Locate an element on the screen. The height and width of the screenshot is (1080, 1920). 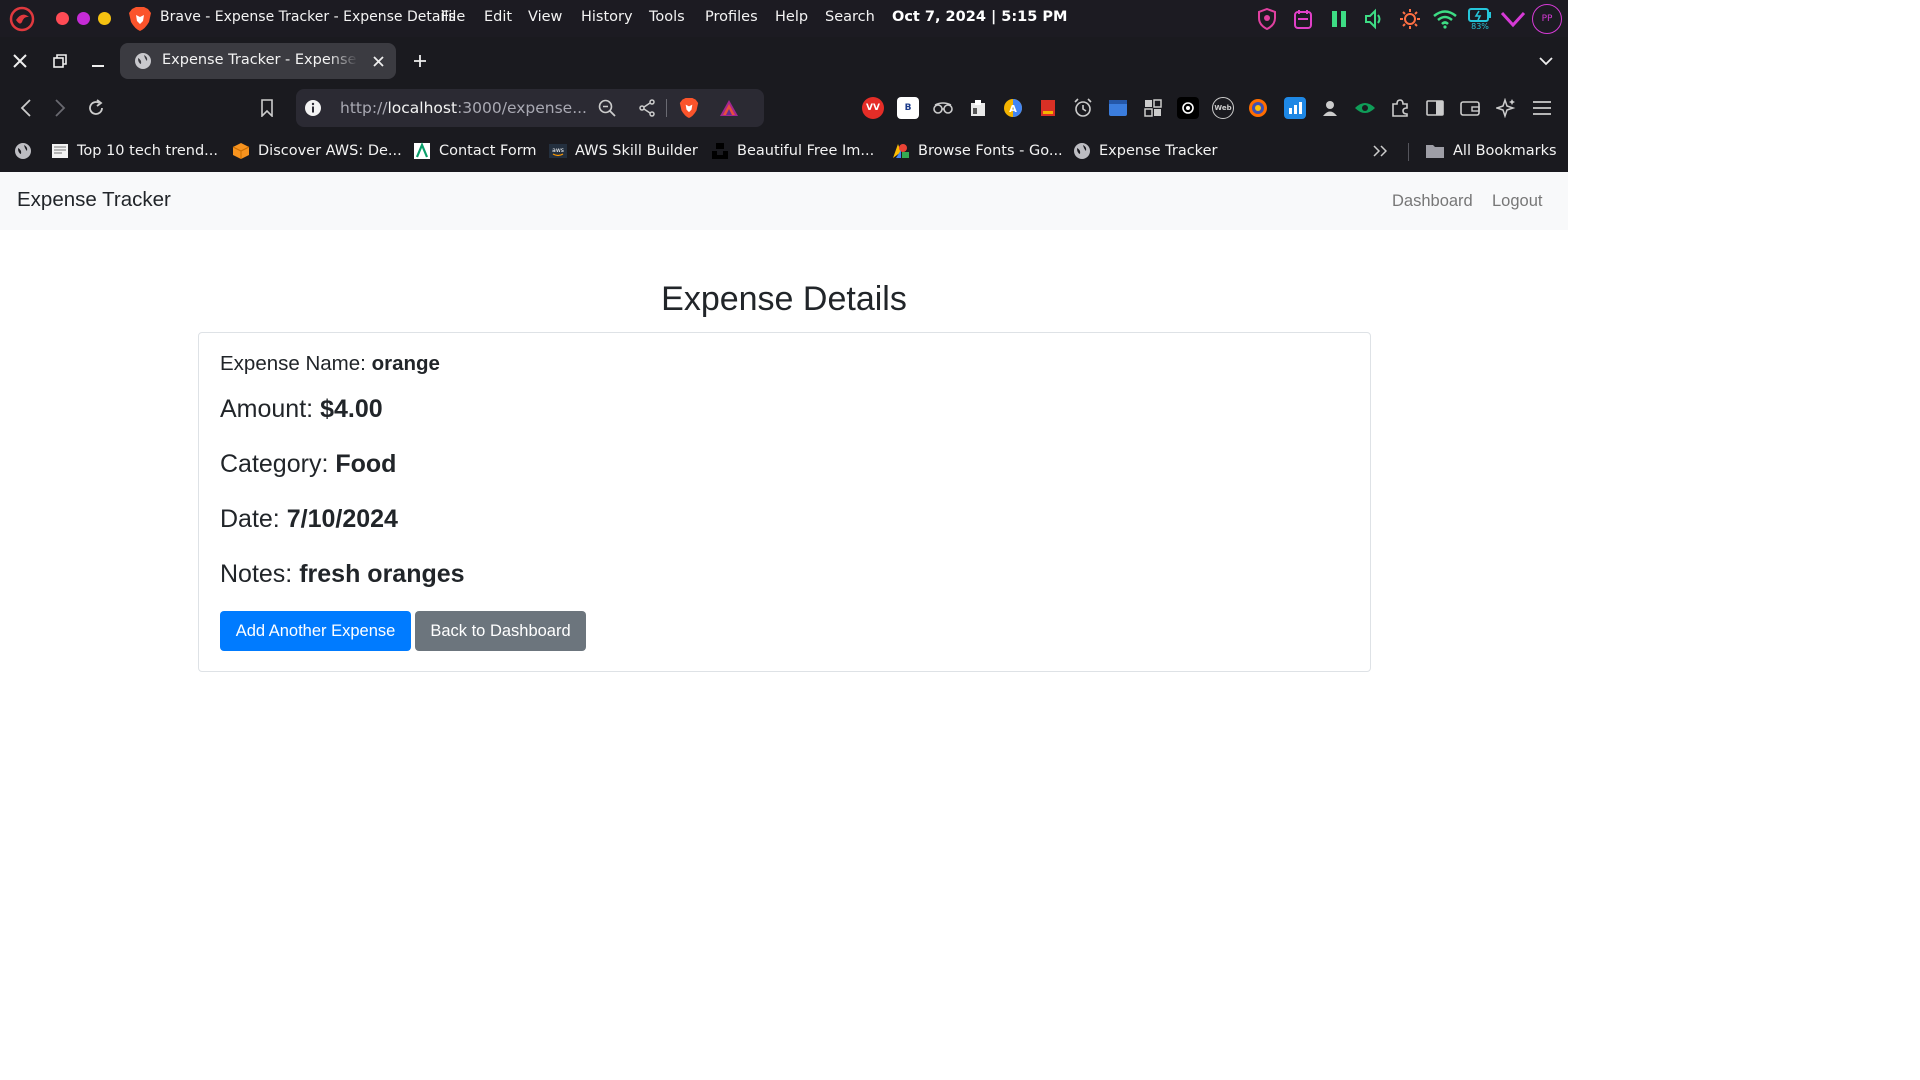
expense-notes-label: Notes: is located at coordinates (256, 574).